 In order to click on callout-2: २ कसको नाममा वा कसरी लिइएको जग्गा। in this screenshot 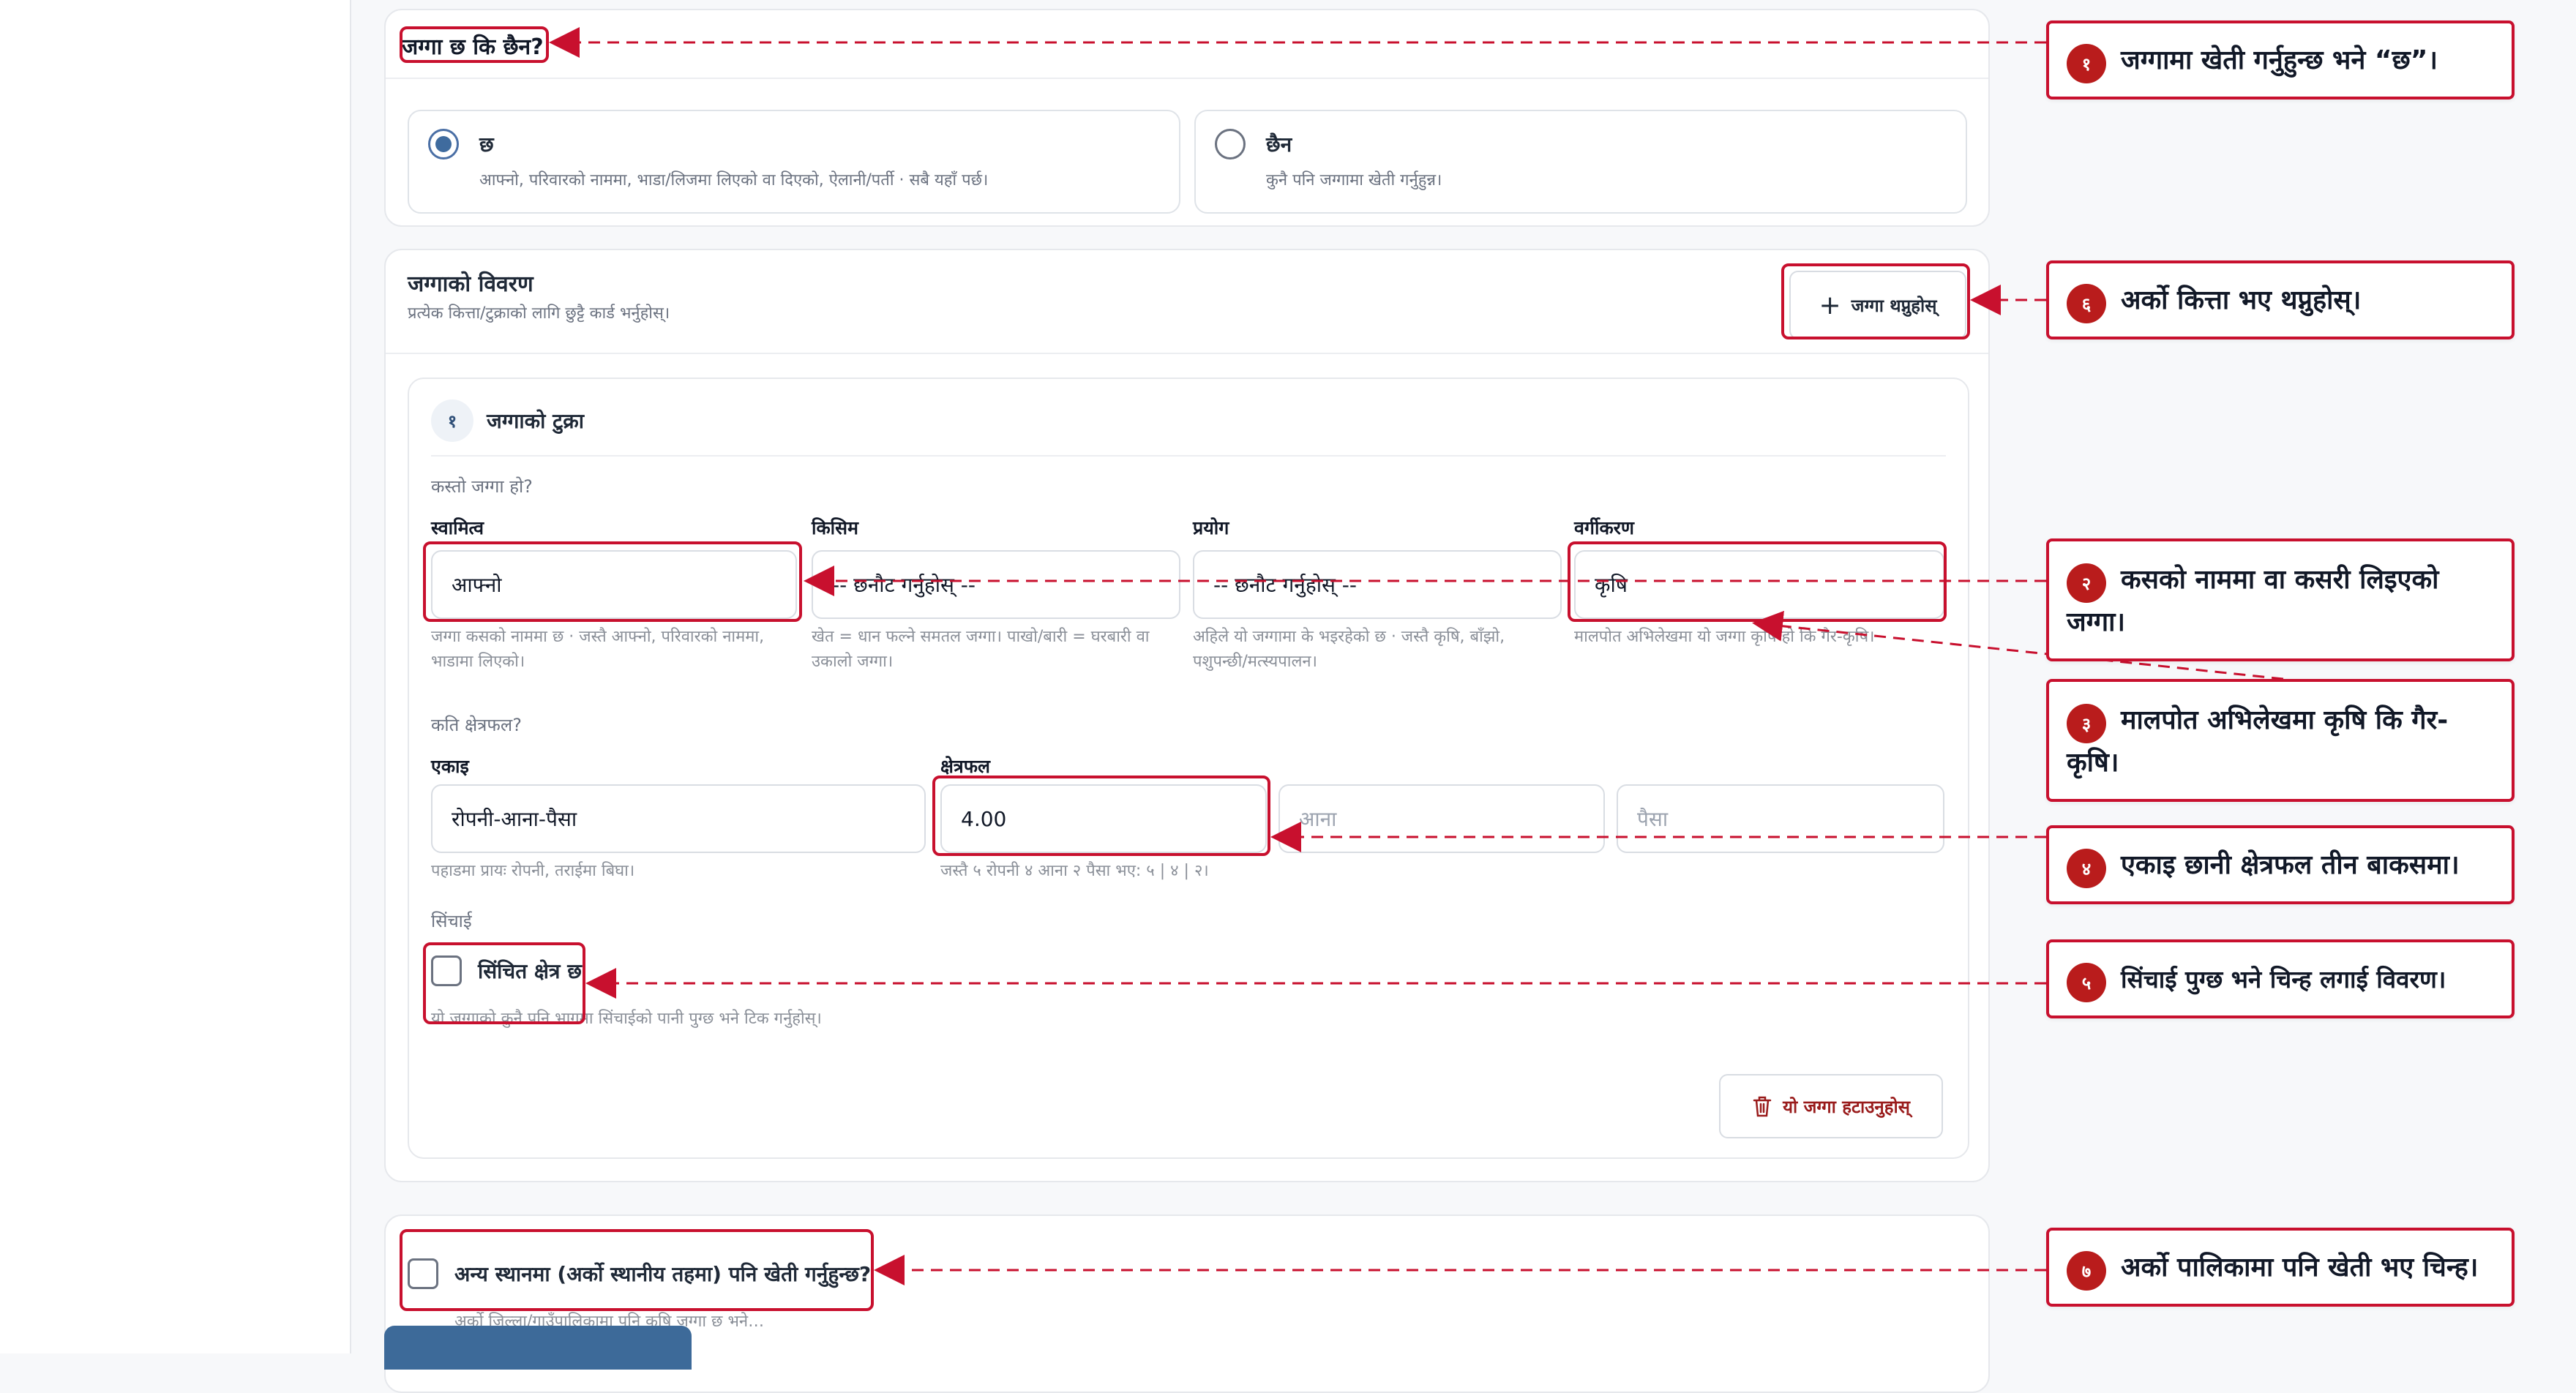, I will do `click(2280, 599)`.